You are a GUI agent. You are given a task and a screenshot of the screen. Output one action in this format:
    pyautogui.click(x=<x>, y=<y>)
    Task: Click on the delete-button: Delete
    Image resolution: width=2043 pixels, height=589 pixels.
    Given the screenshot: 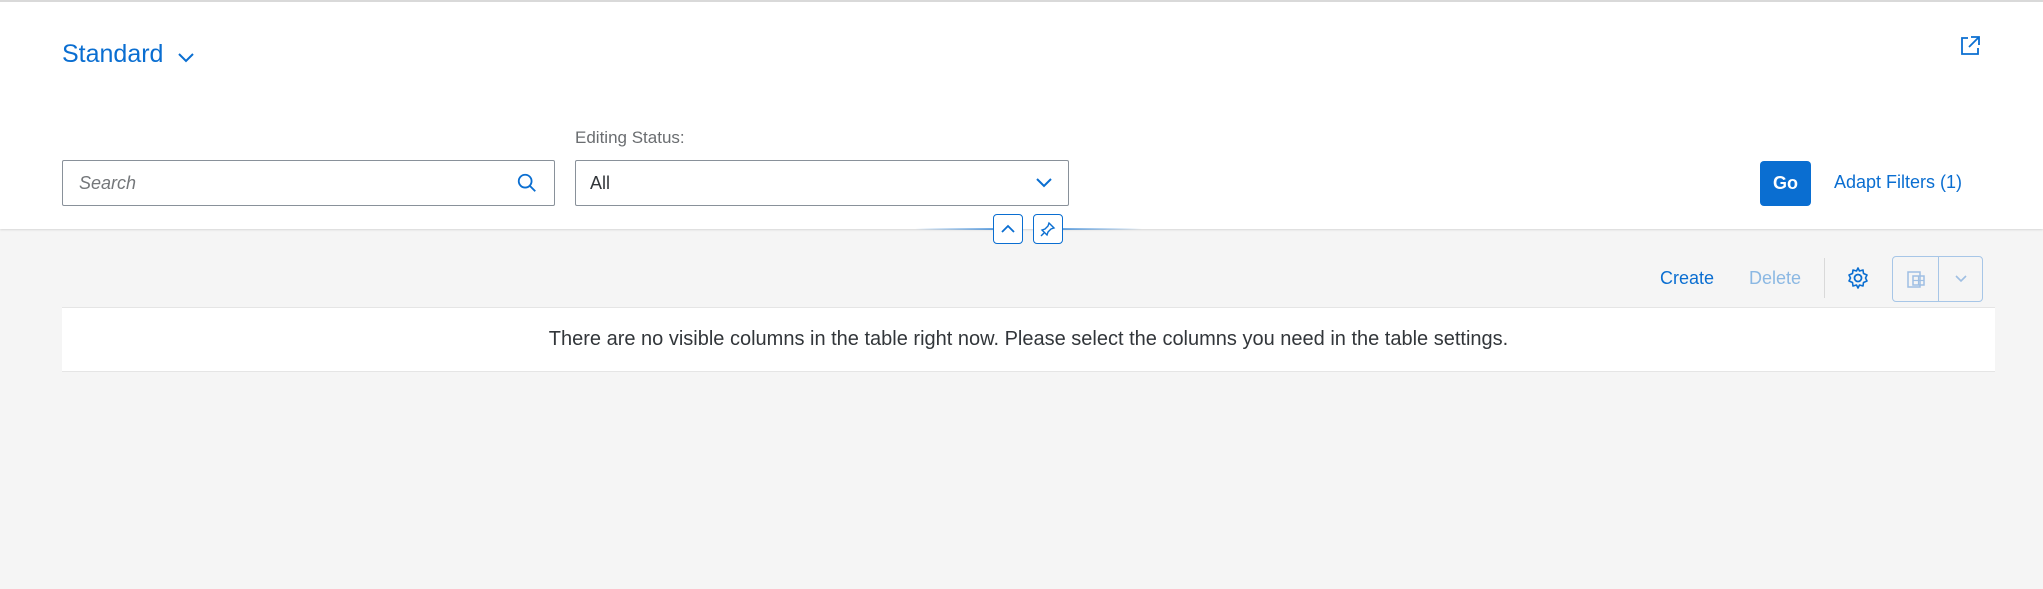 What is the action you would take?
    pyautogui.click(x=1775, y=278)
    